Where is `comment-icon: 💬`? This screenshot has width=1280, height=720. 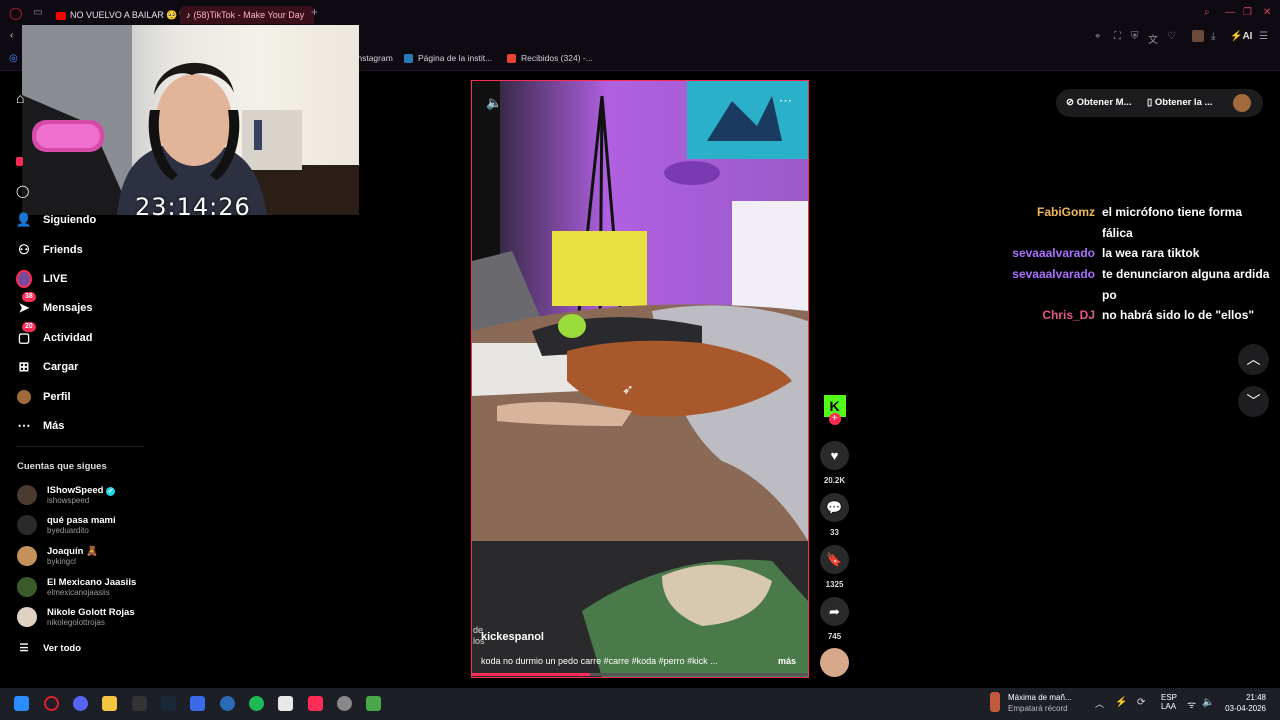
comment-icon: 💬 is located at coordinates (834, 507).